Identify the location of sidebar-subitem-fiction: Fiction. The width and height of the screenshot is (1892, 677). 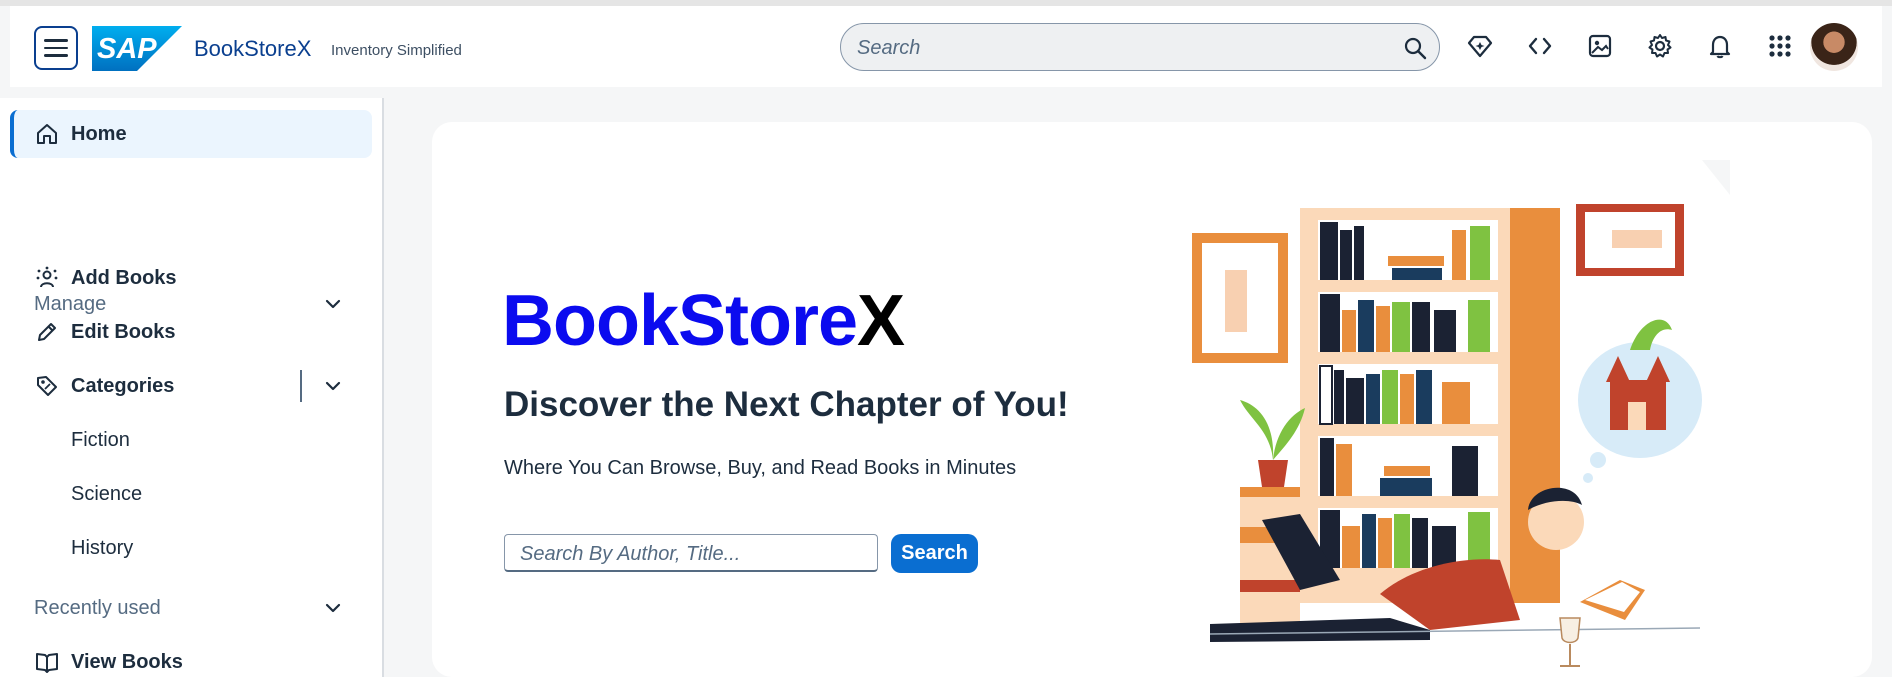
(192, 440).